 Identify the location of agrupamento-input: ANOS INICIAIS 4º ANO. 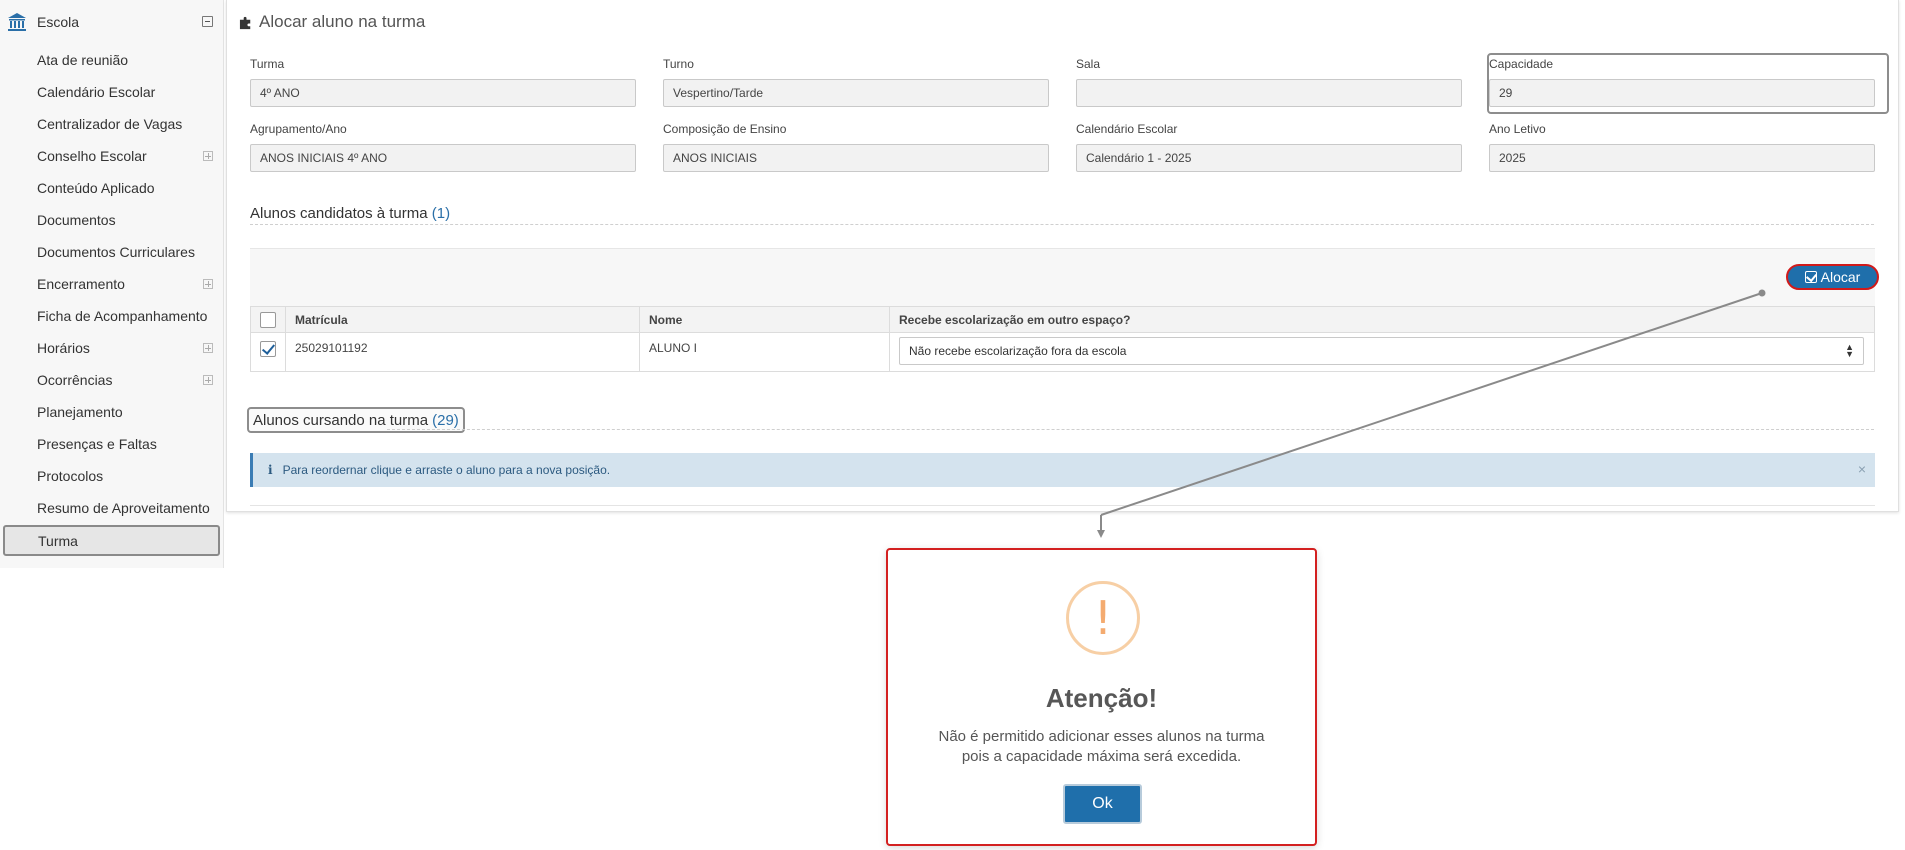
(443, 158).